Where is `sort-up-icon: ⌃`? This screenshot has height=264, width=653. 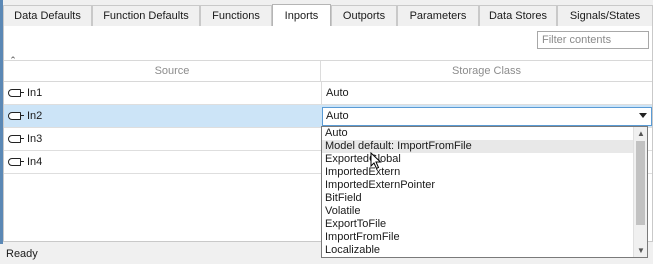
sort-up-icon: ⌃ is located at coordinates (13, 60).